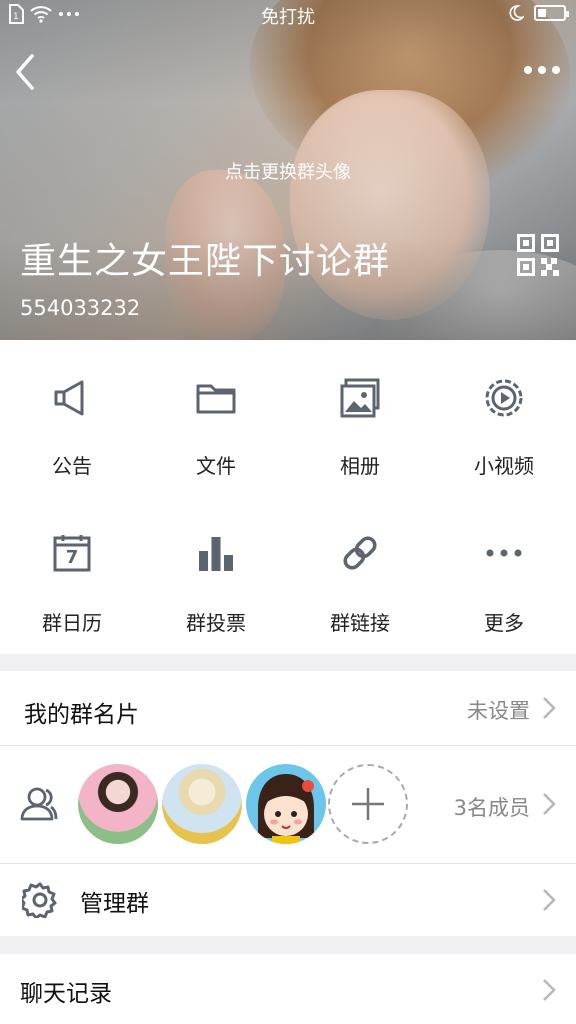 Image resolution: width=576 pixels, height=1024 pixels. Describe the element at coordinates (288, 989) in the screenshot. I see `chat-history-row: 聊天记录` at that location.